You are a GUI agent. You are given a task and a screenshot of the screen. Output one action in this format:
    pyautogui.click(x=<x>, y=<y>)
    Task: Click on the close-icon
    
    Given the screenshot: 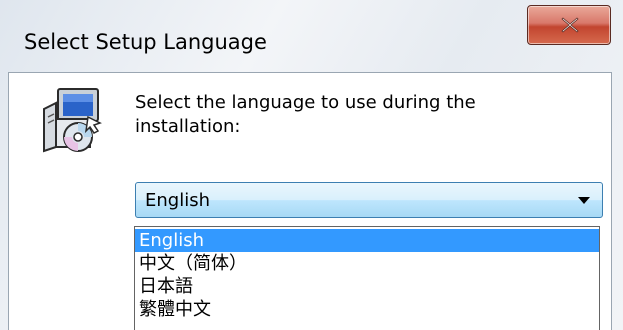 What is the action you would take?
    pyautogui.click(x=570, y=25)
    